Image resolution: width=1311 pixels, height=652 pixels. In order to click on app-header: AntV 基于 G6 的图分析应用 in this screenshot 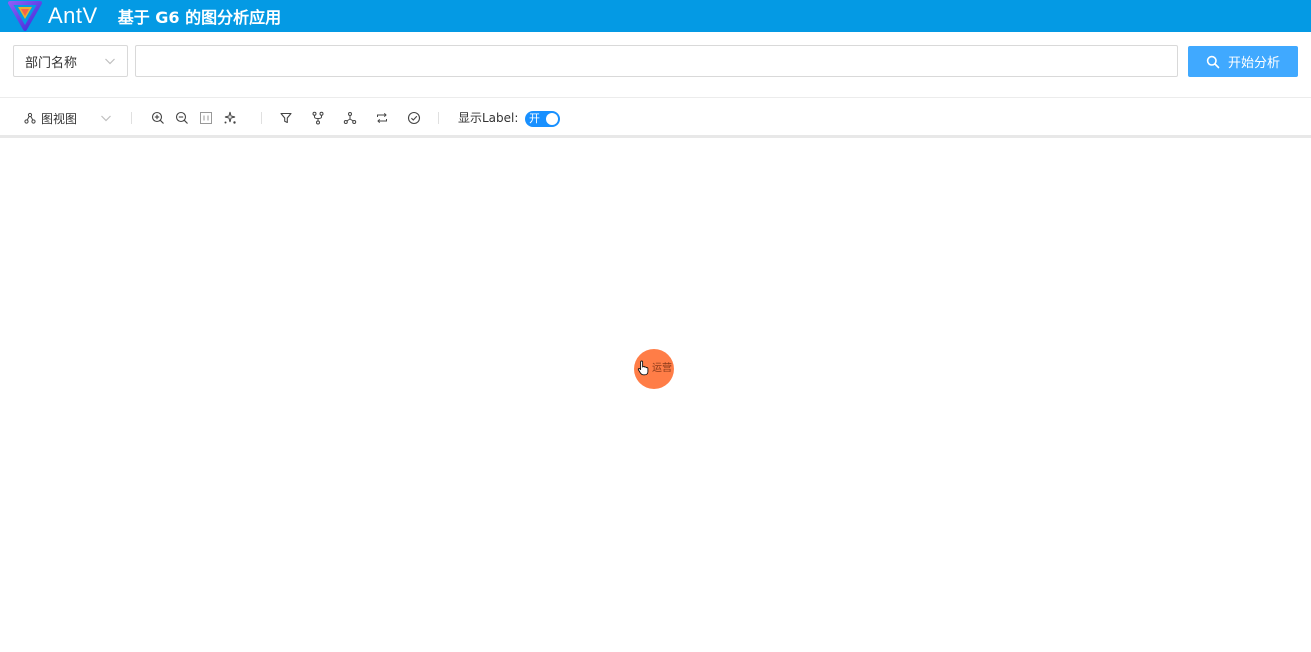, I will do `click(655, 16)`.